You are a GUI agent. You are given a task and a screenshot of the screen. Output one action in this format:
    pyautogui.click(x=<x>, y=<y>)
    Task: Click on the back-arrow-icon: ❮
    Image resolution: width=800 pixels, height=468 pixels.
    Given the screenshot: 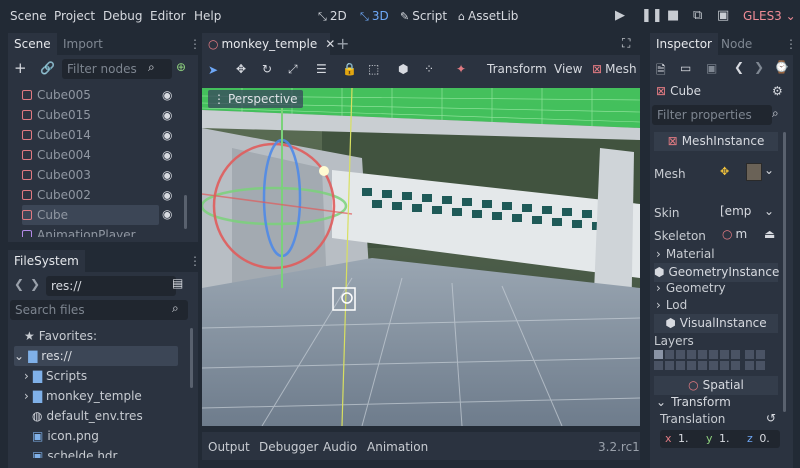 What is the action you would take?
    pyautogui.click(x=19, y=284)
    